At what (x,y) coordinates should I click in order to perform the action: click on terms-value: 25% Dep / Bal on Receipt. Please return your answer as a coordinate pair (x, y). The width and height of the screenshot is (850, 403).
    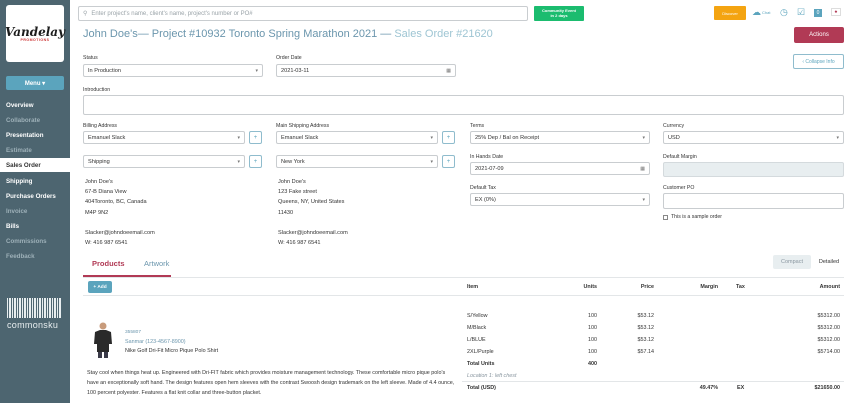
    Looking at the image, I should click on (507, 137).